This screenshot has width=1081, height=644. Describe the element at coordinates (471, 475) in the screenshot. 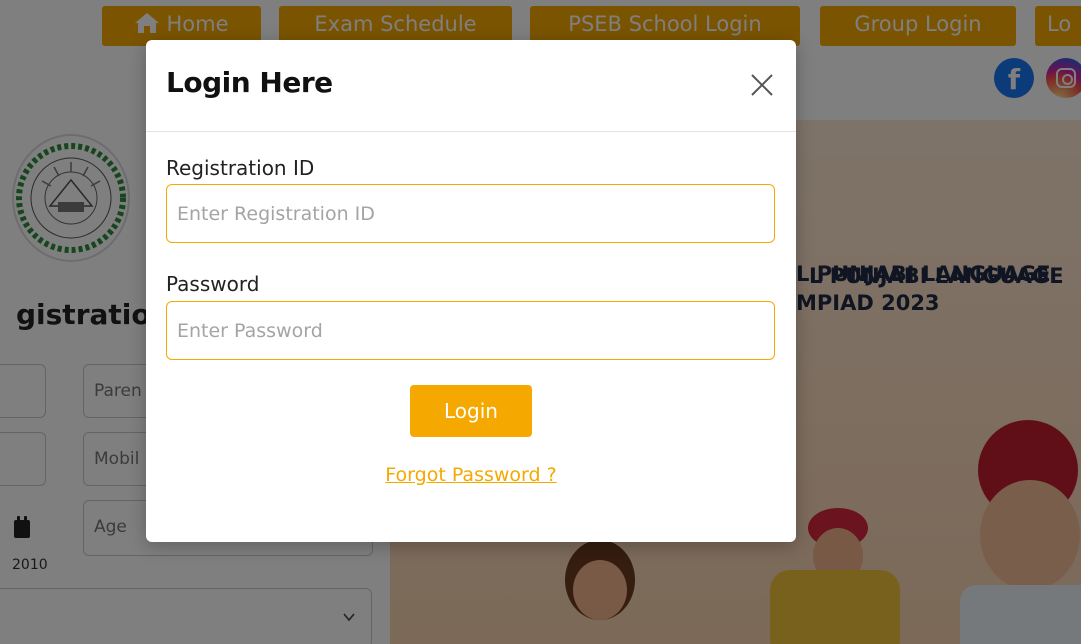

I see `forgot-password-link: Forgot Password ?` at that location.